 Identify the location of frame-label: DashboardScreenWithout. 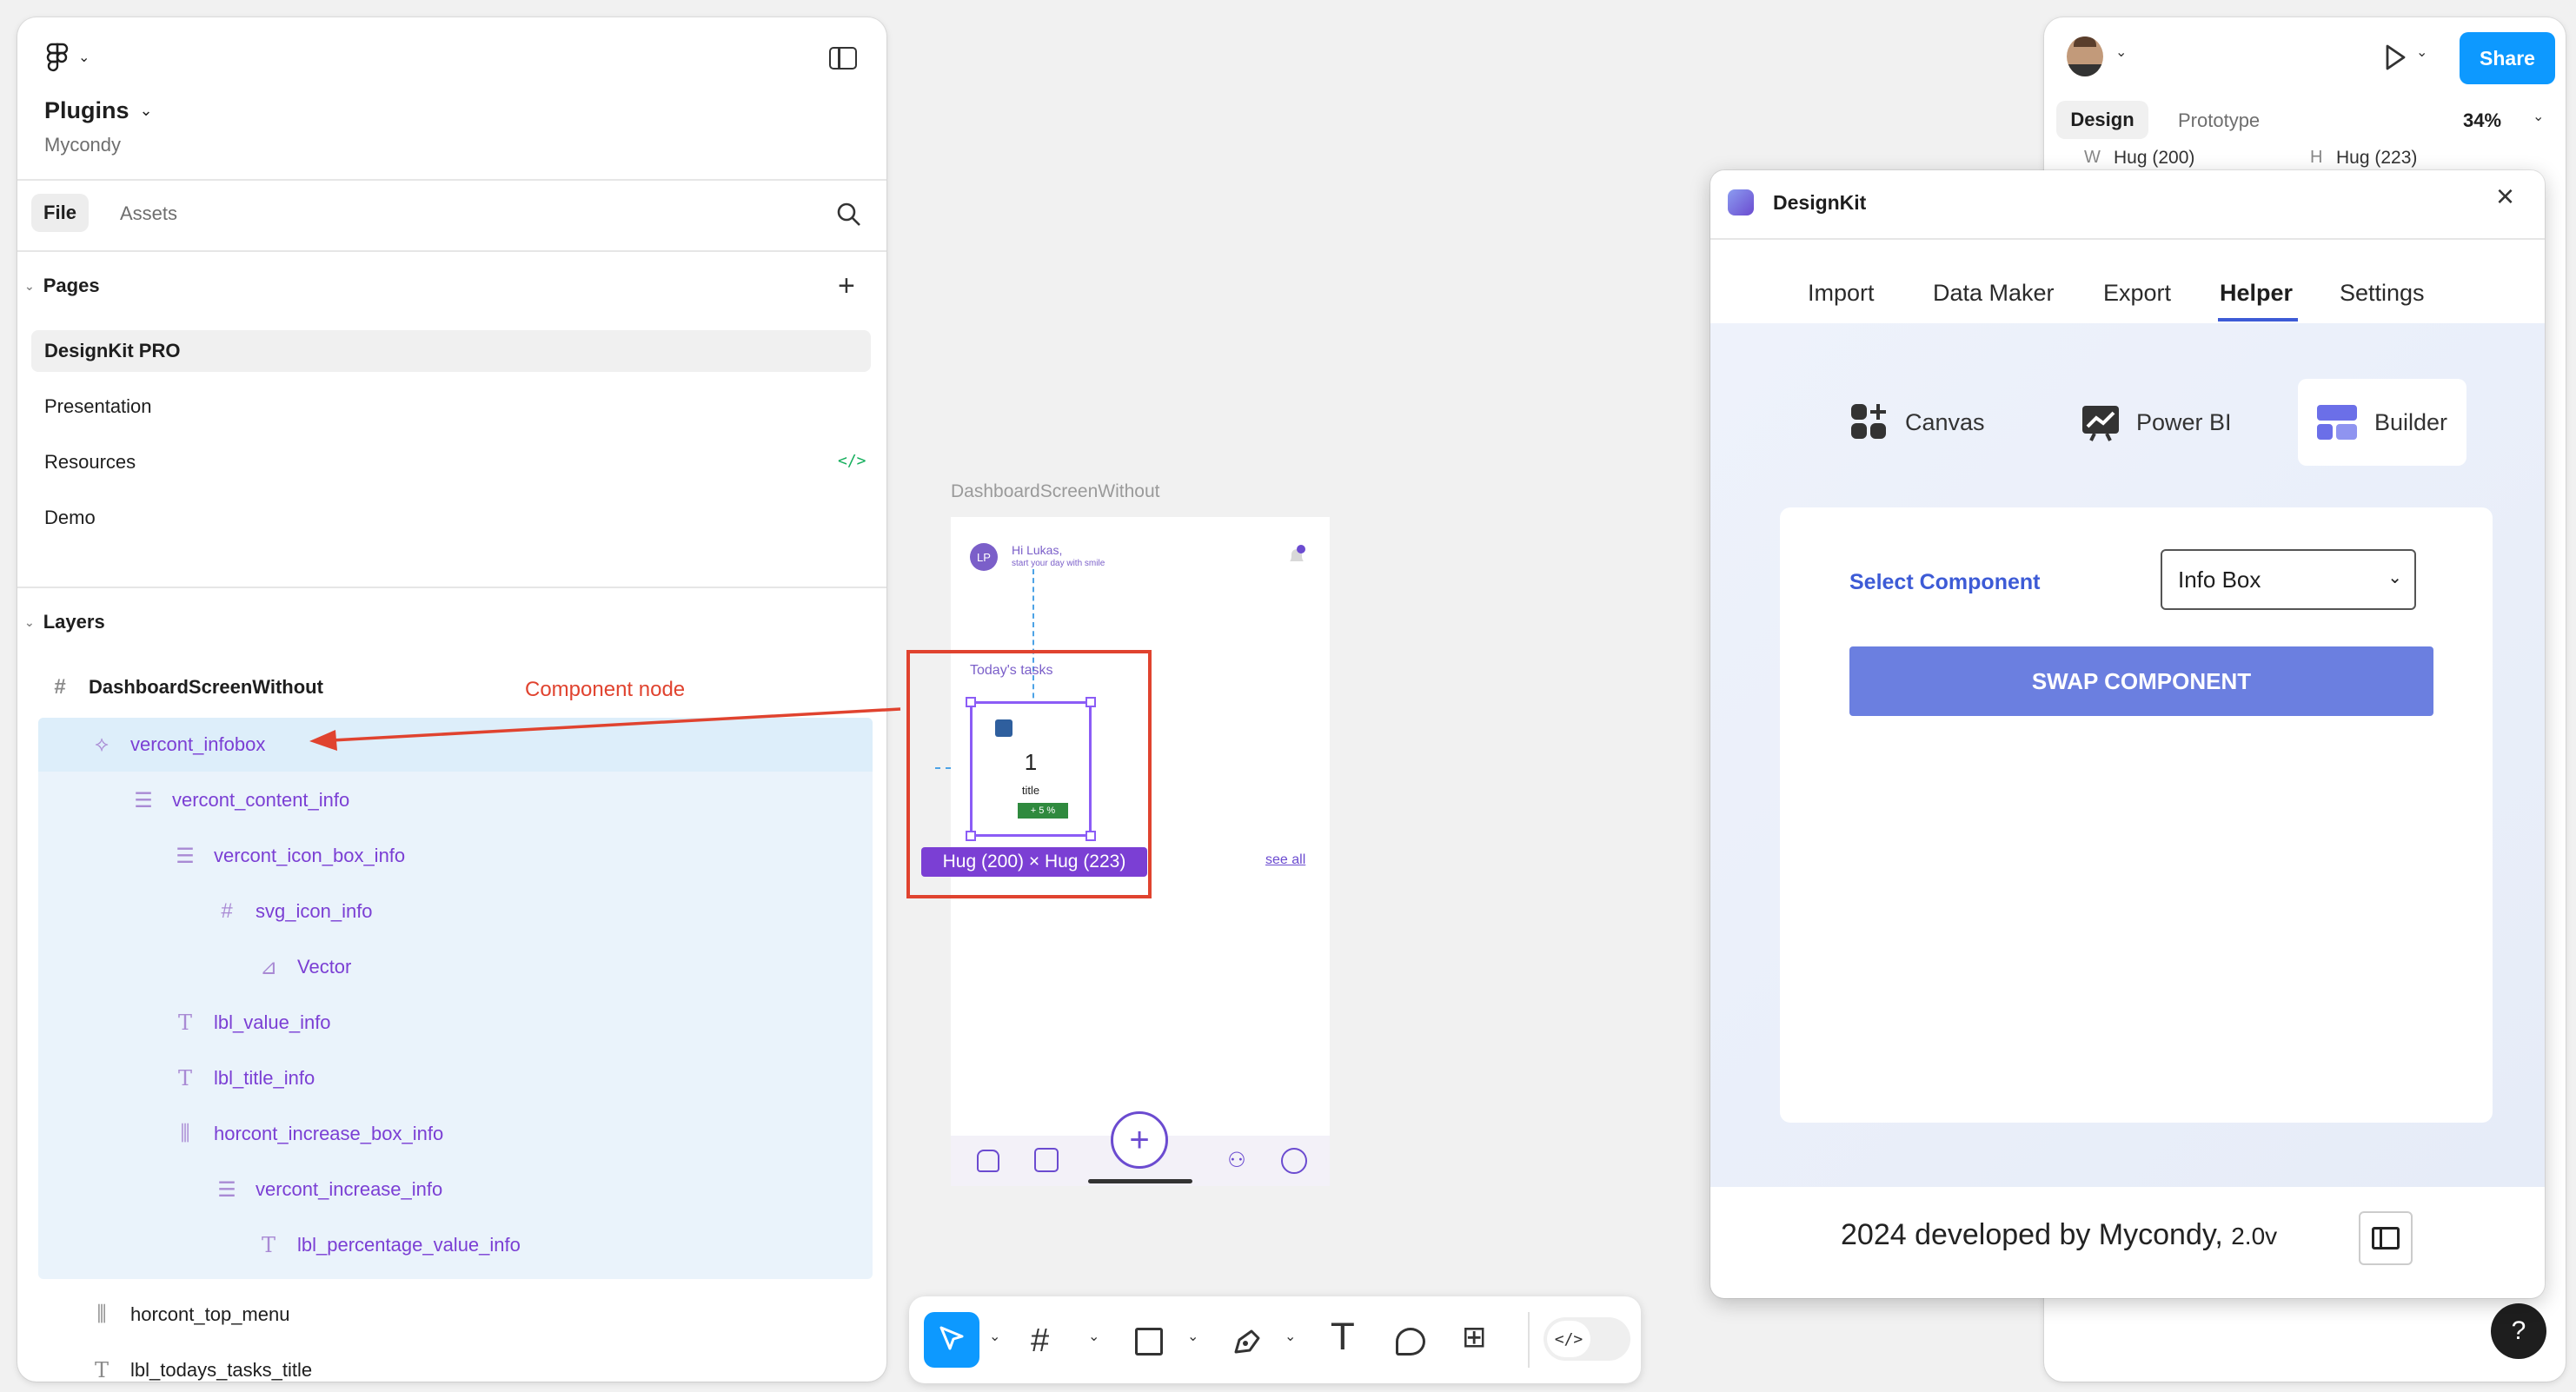
(1055, 491).